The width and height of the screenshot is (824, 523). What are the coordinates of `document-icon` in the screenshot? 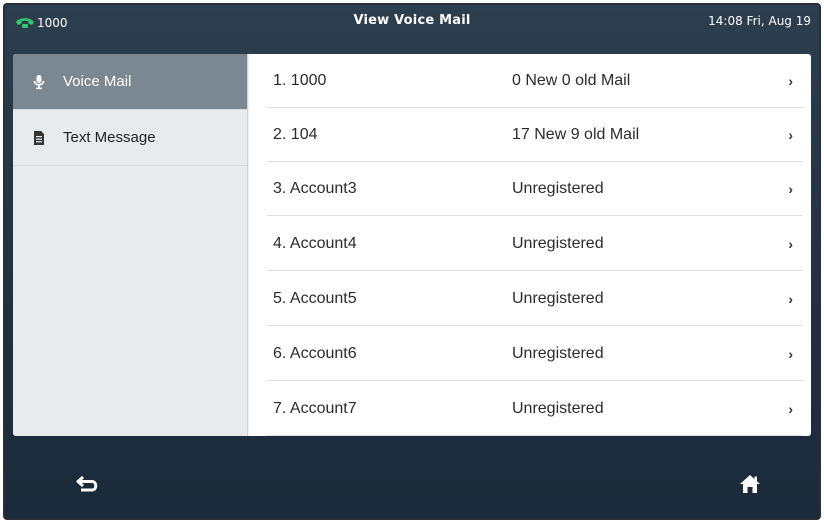 It's located at (39, 138).